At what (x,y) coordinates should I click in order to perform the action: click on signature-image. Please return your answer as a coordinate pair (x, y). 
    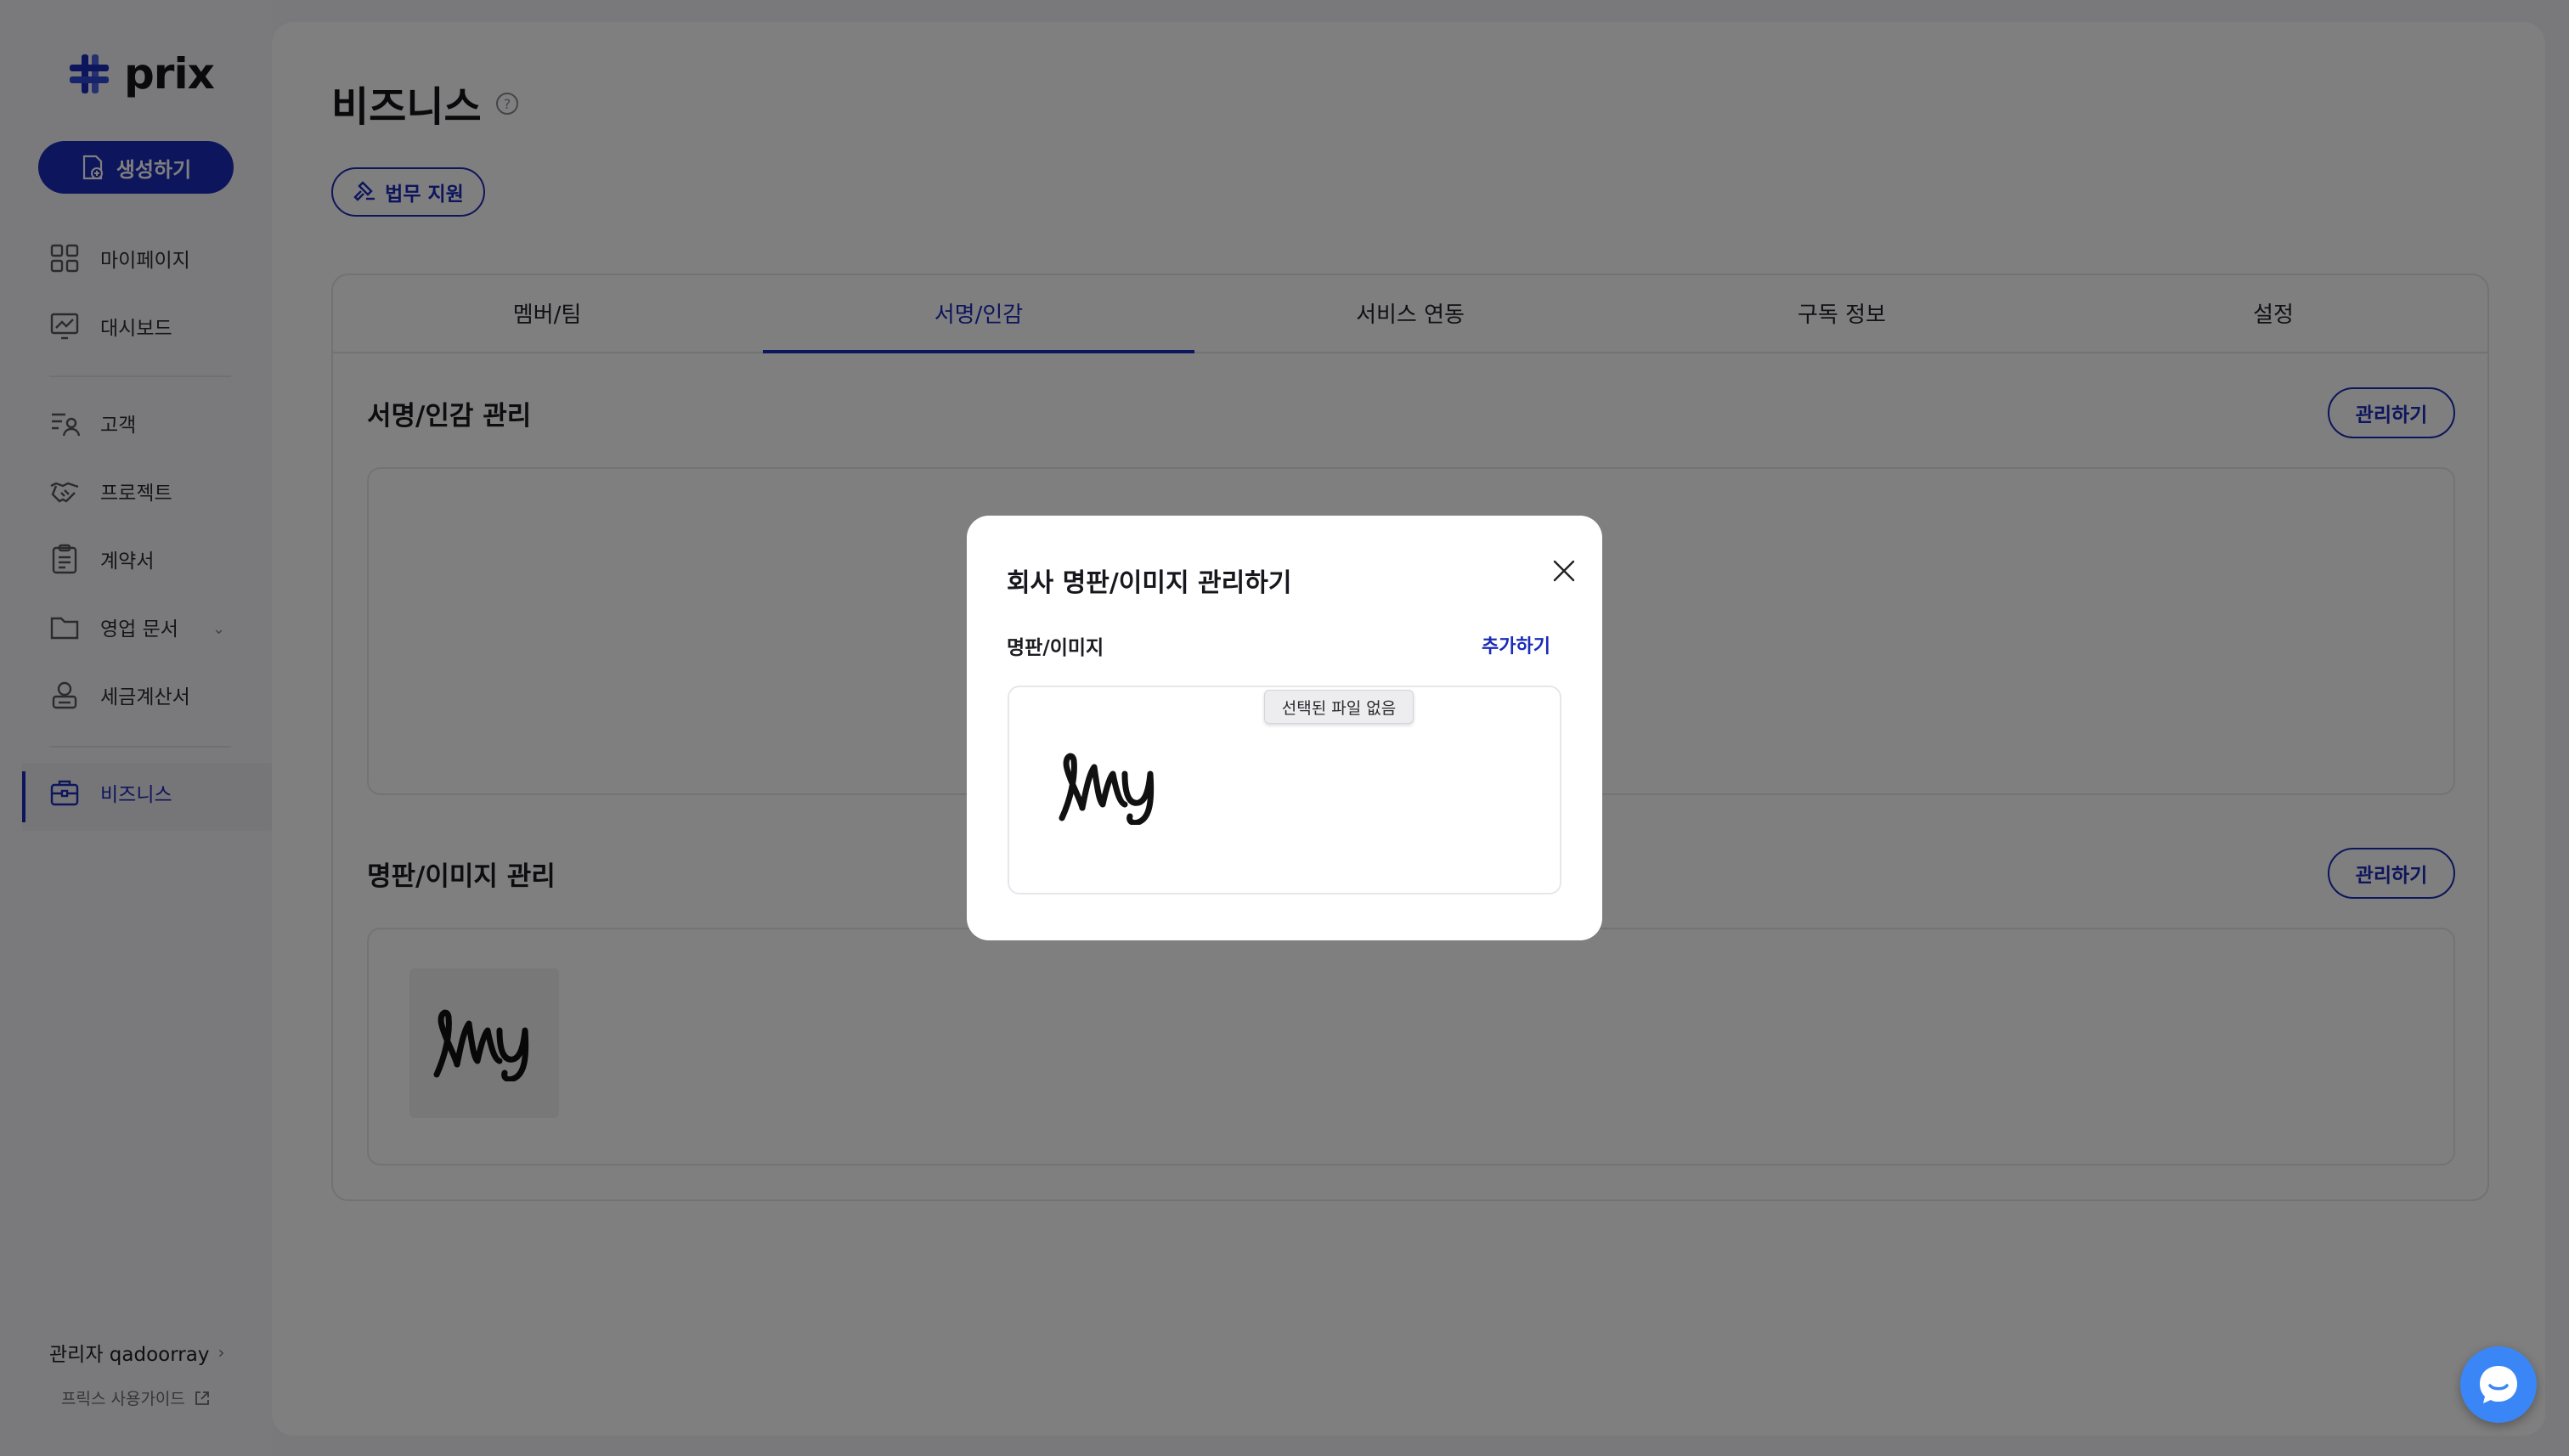
    Looking at the image, I should click on (1109, 787).